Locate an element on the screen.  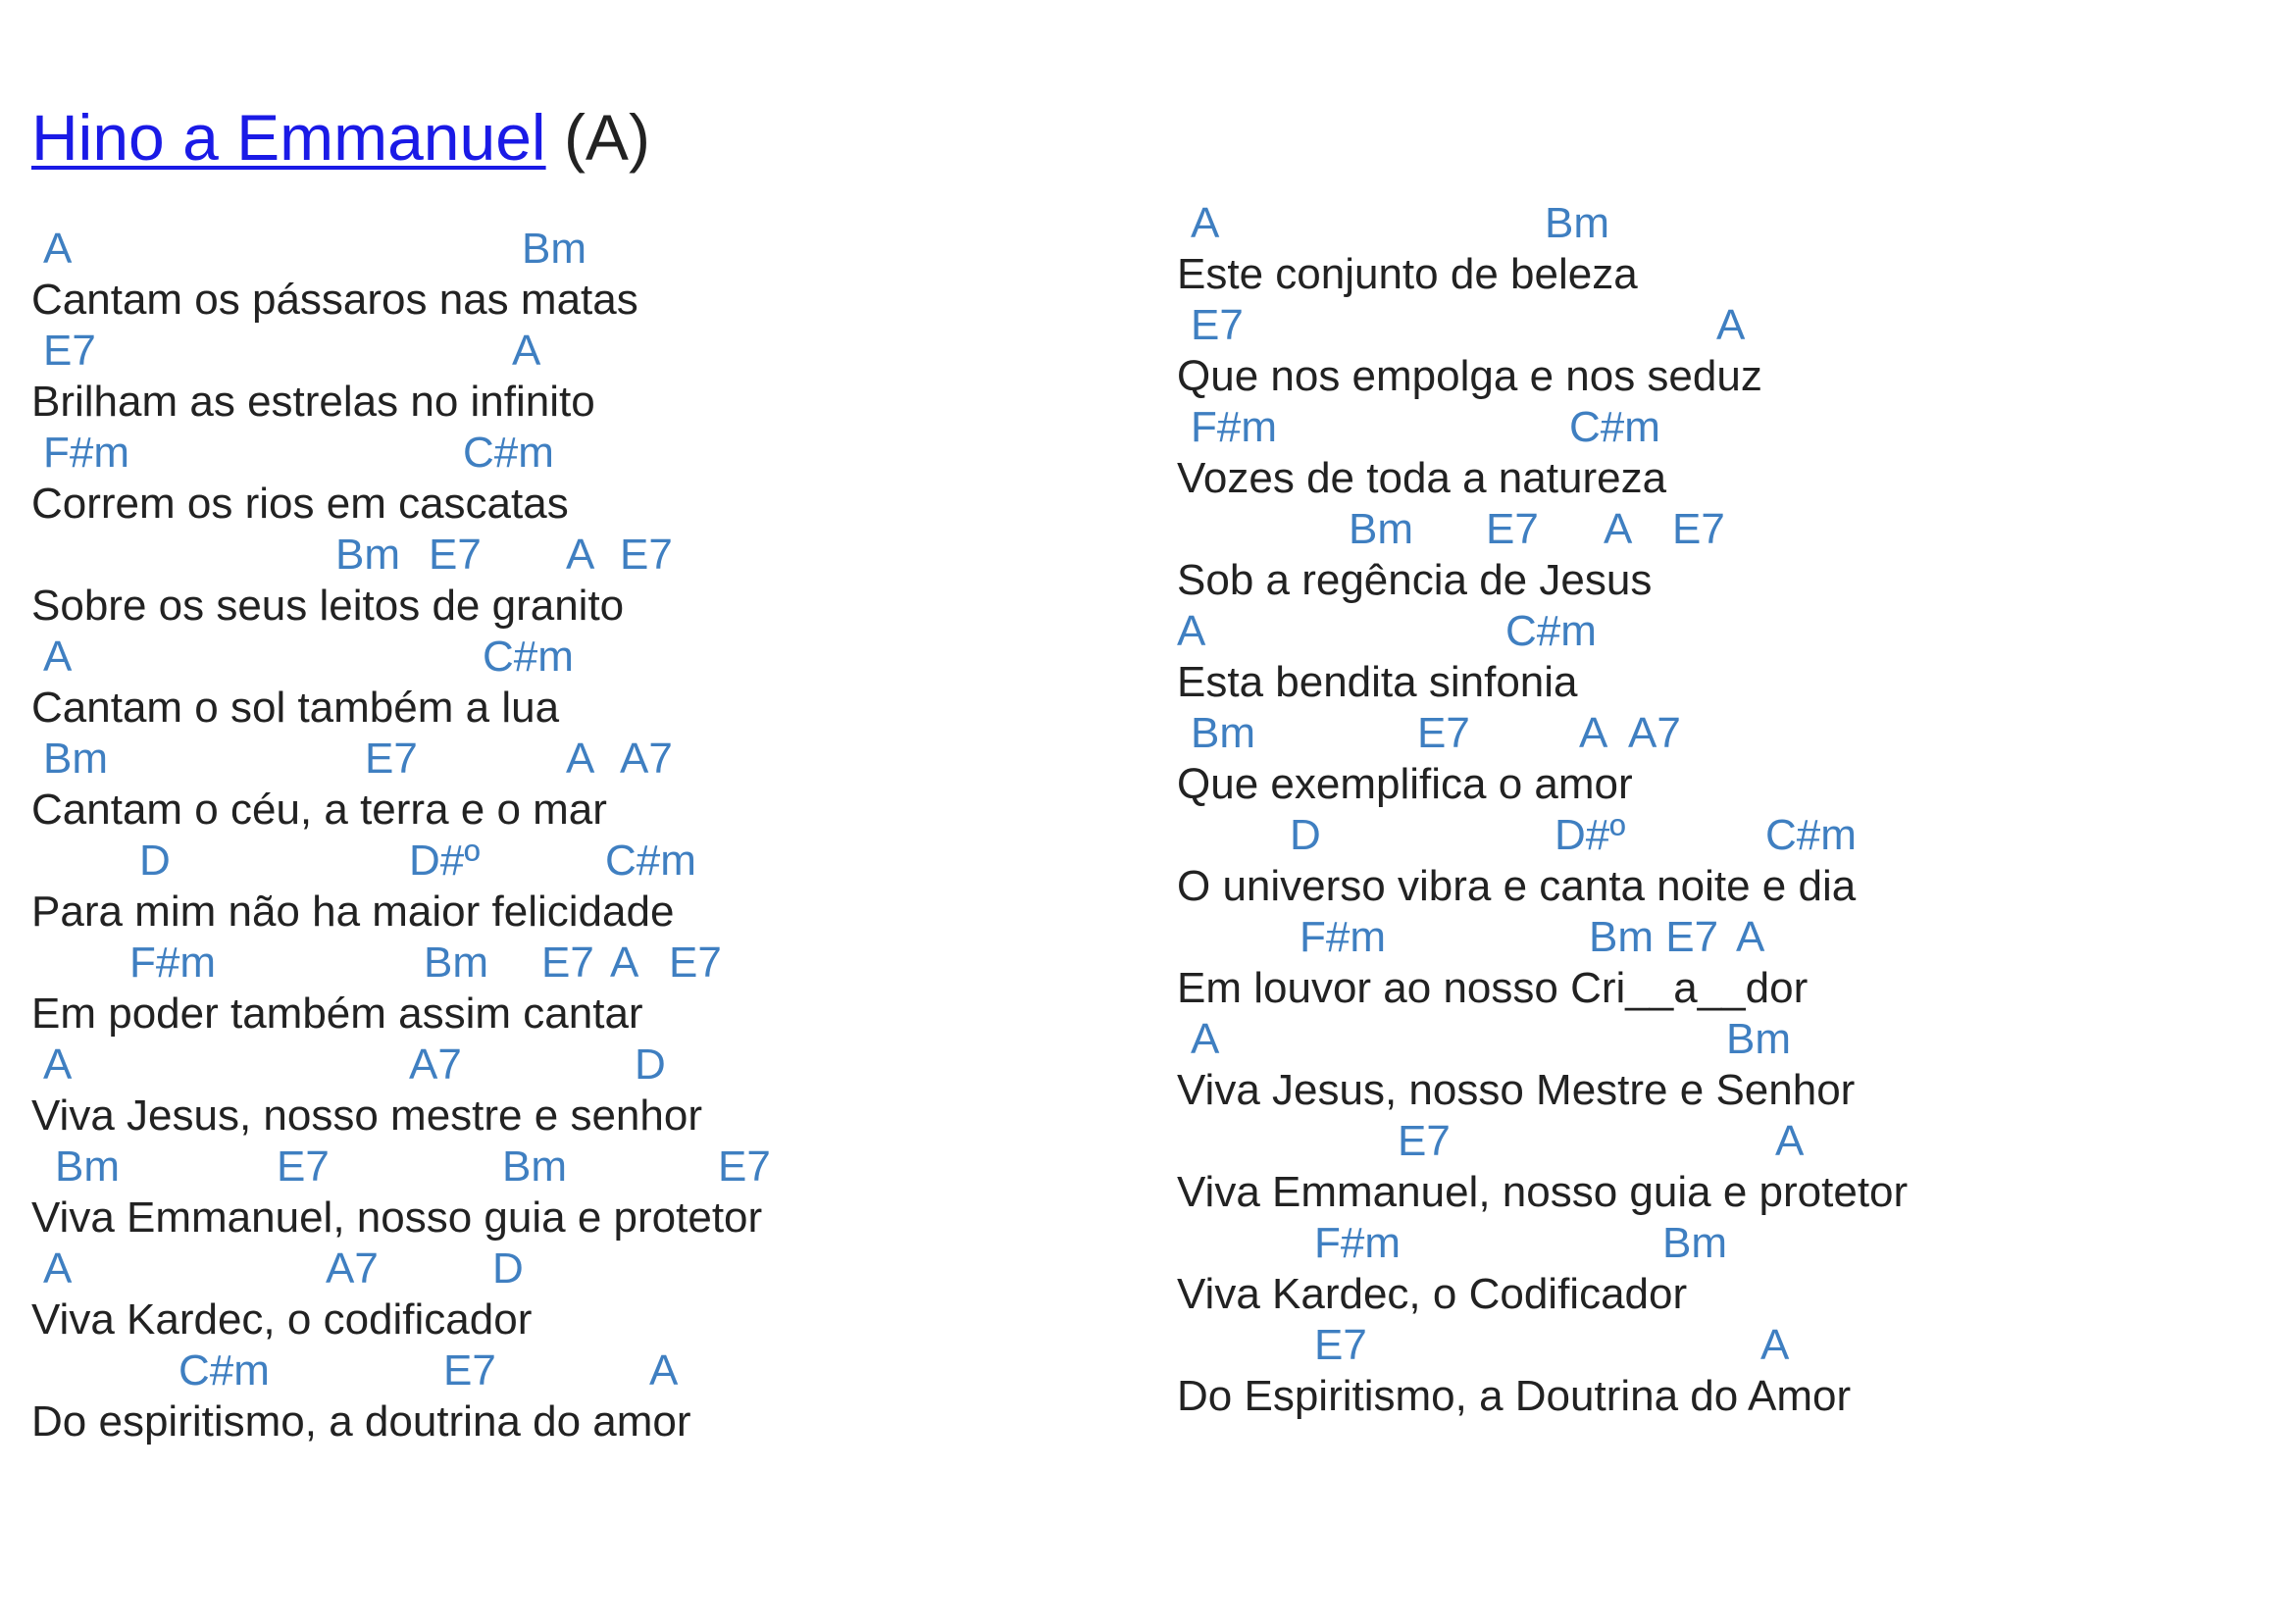
lyric-line: O universo vibra e canta noite e dia is located at coordinates (1517, 886).